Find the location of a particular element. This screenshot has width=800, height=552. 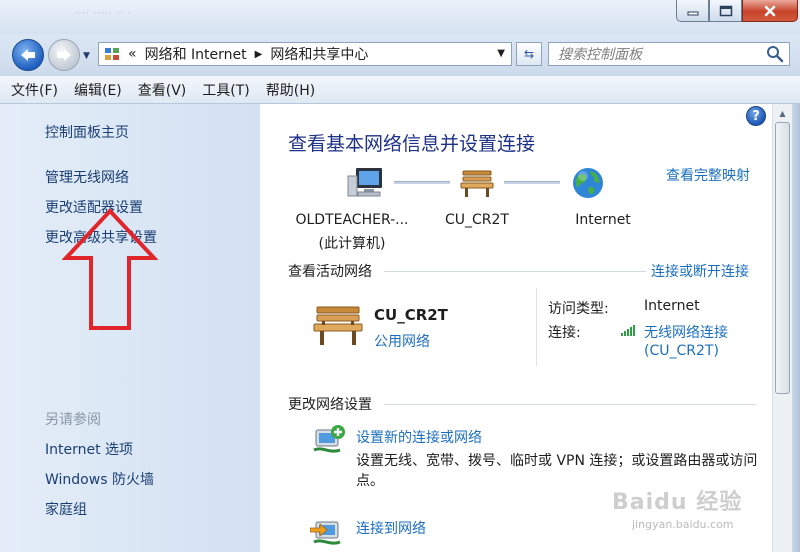

connect-to-network-icon is located at coordinates (325, 533).